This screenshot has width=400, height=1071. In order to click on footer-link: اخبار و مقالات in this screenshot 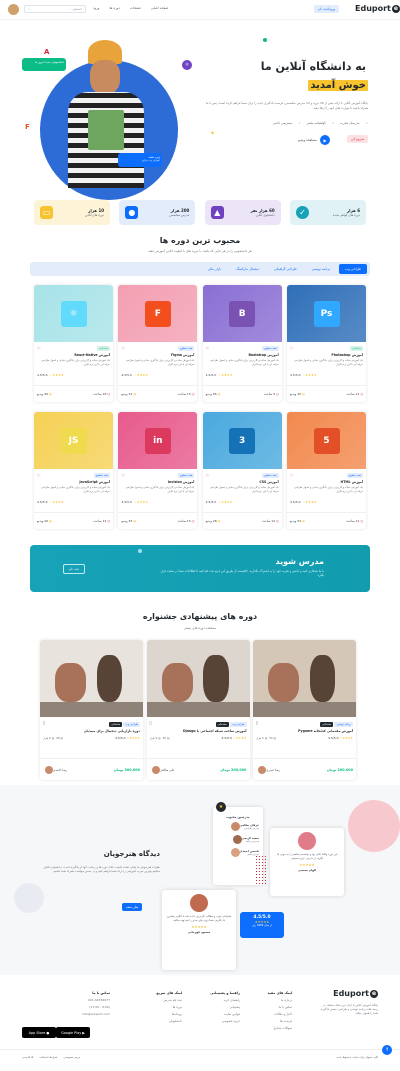, I will do `click(280, 1014)`.